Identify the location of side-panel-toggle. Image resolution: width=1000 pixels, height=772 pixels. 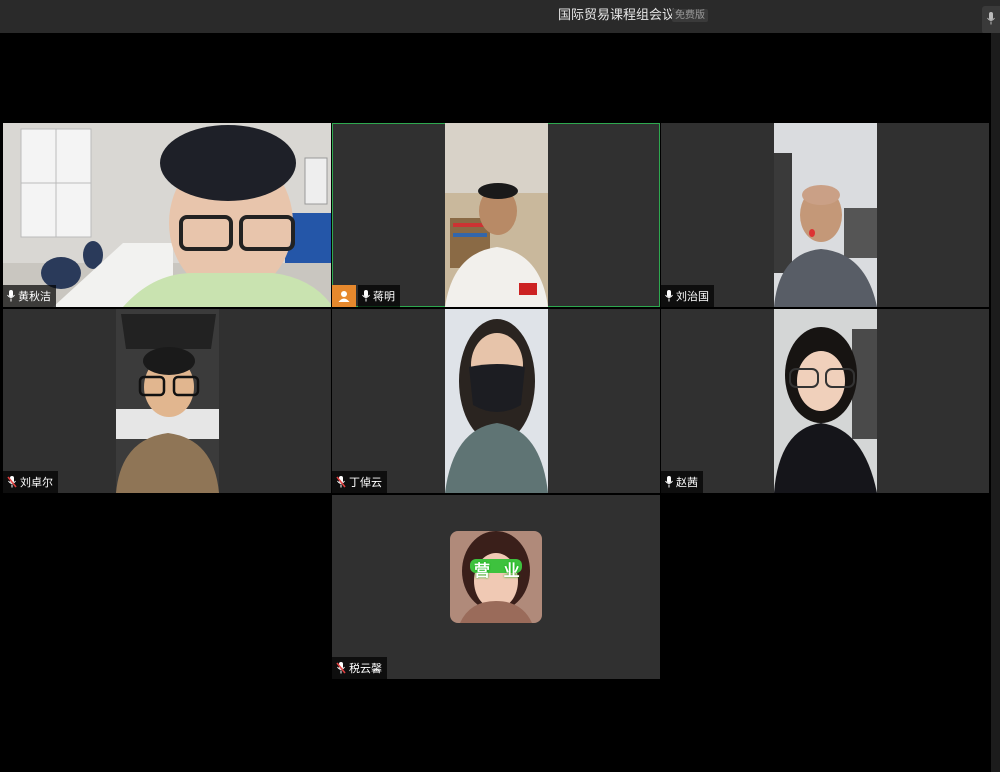
(991, 20).